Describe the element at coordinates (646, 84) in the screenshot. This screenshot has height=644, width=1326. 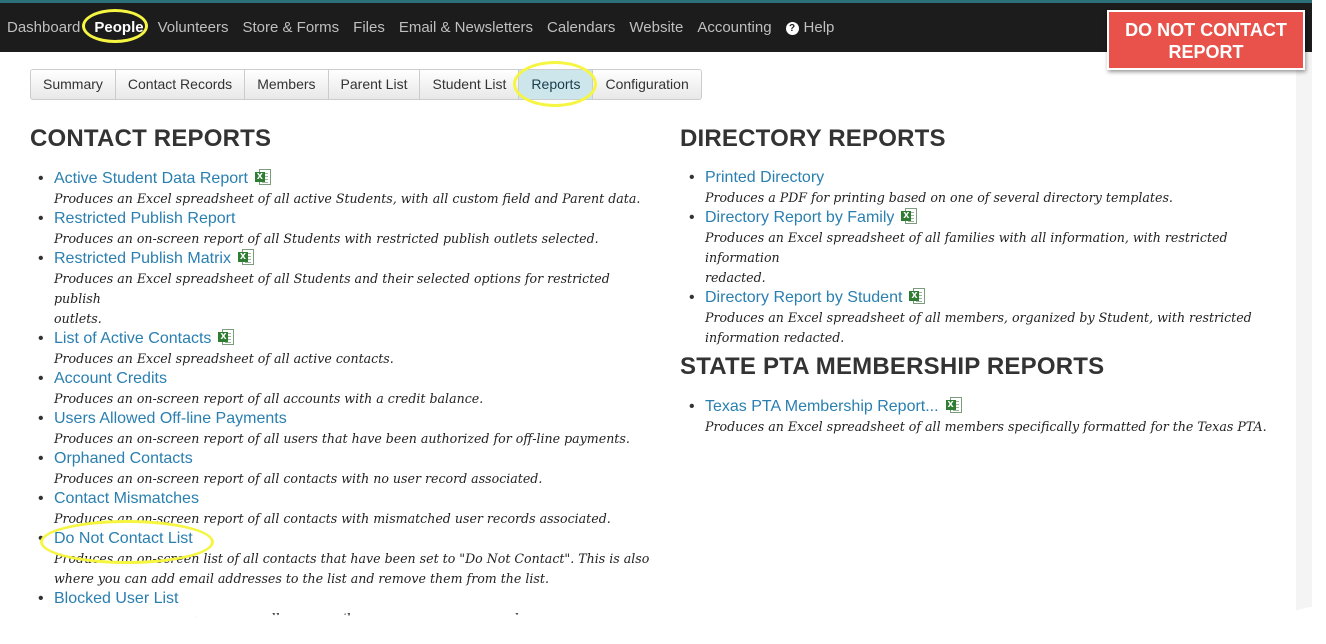
I see `tab-configuration: Configuration` at that location.